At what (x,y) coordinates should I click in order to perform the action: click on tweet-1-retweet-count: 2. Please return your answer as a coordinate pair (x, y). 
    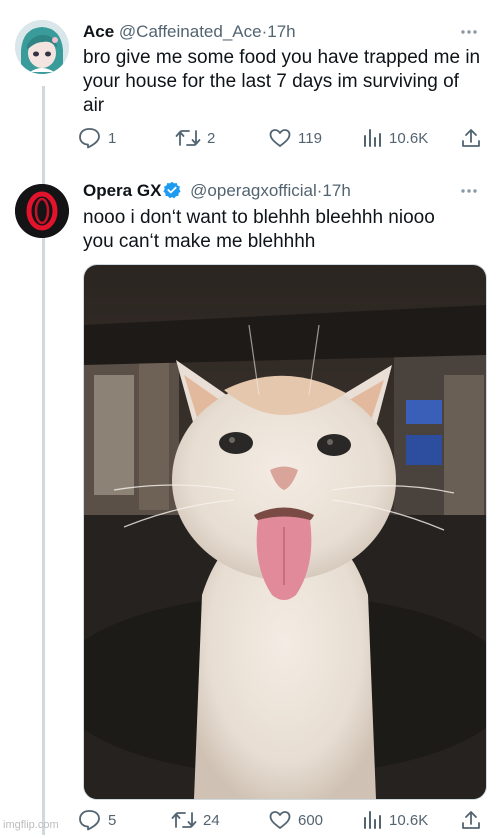
    Looking at the image, I should click on (211, 138).